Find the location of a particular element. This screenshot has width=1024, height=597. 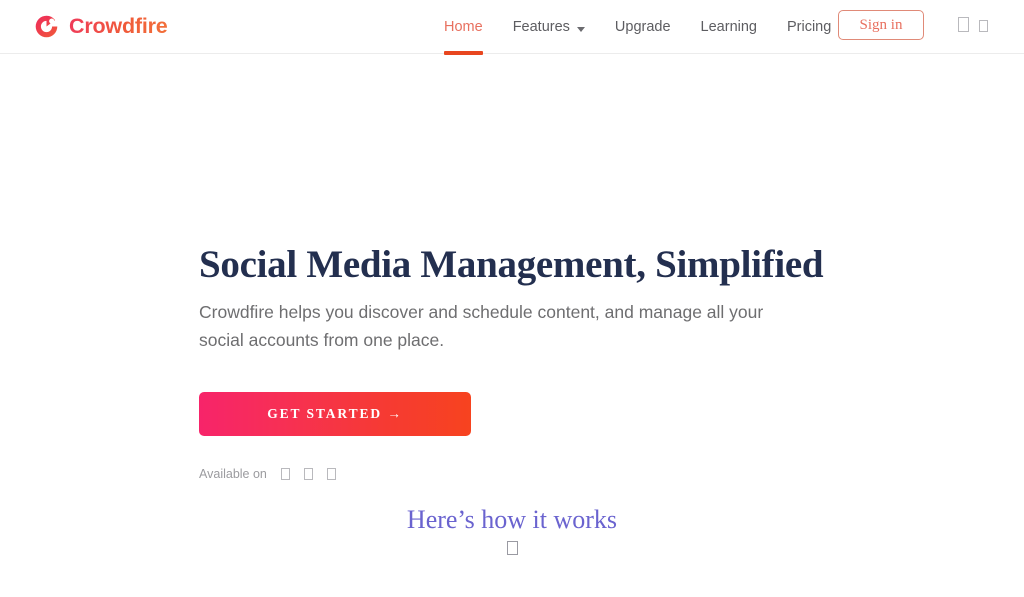

available-on-row: Available on is located at coordinates (519, 474).